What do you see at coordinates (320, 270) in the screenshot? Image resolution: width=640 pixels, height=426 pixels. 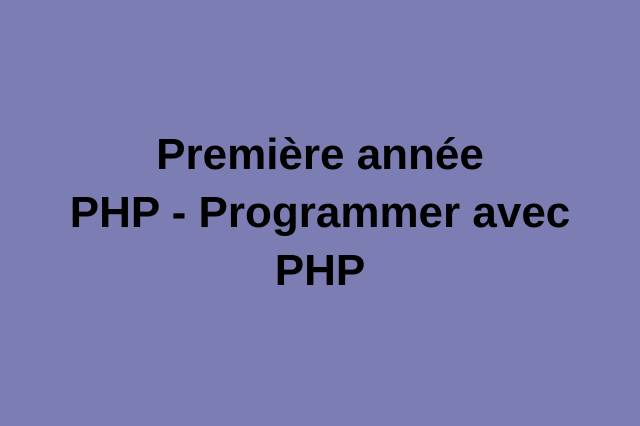 I see `title-line-language: PHP` at bounding box center [320, 270].